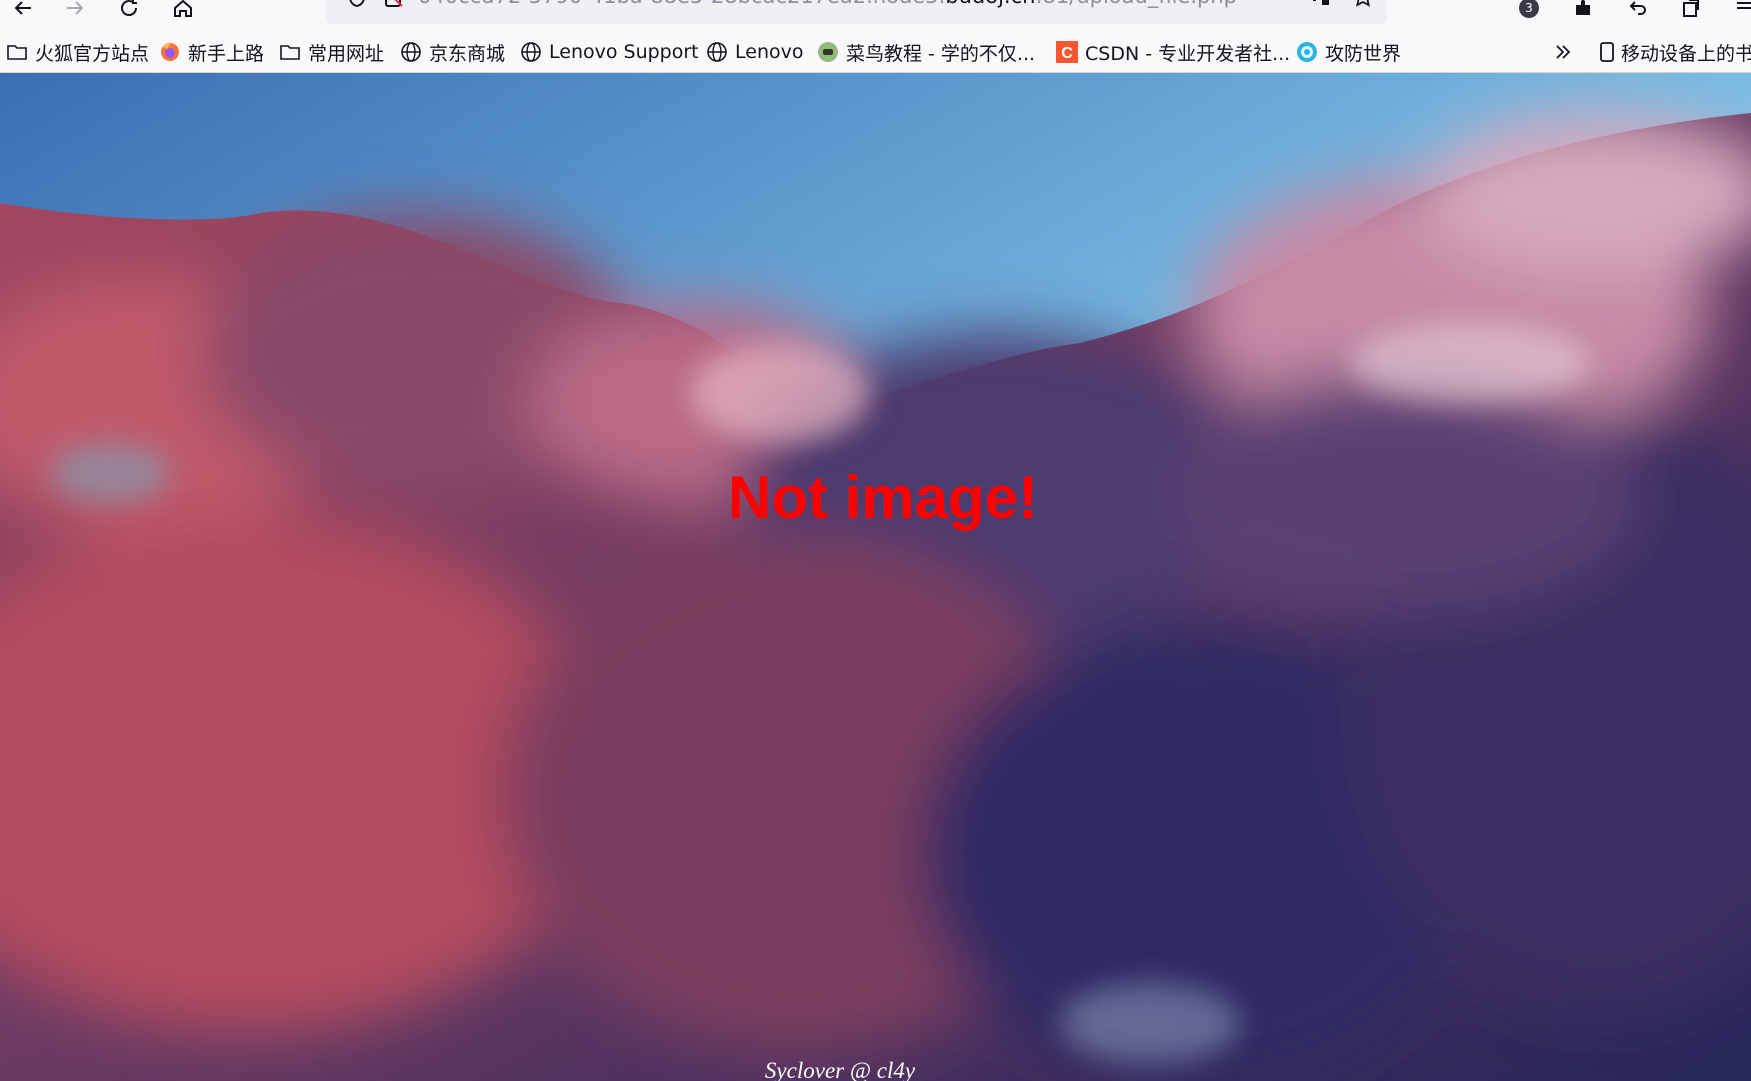 The width and height of the screenshot is (1751, 1081). Describe the element at coordinates (883, 497) in the screenshot. I see `error-message: Not image!` at that location.